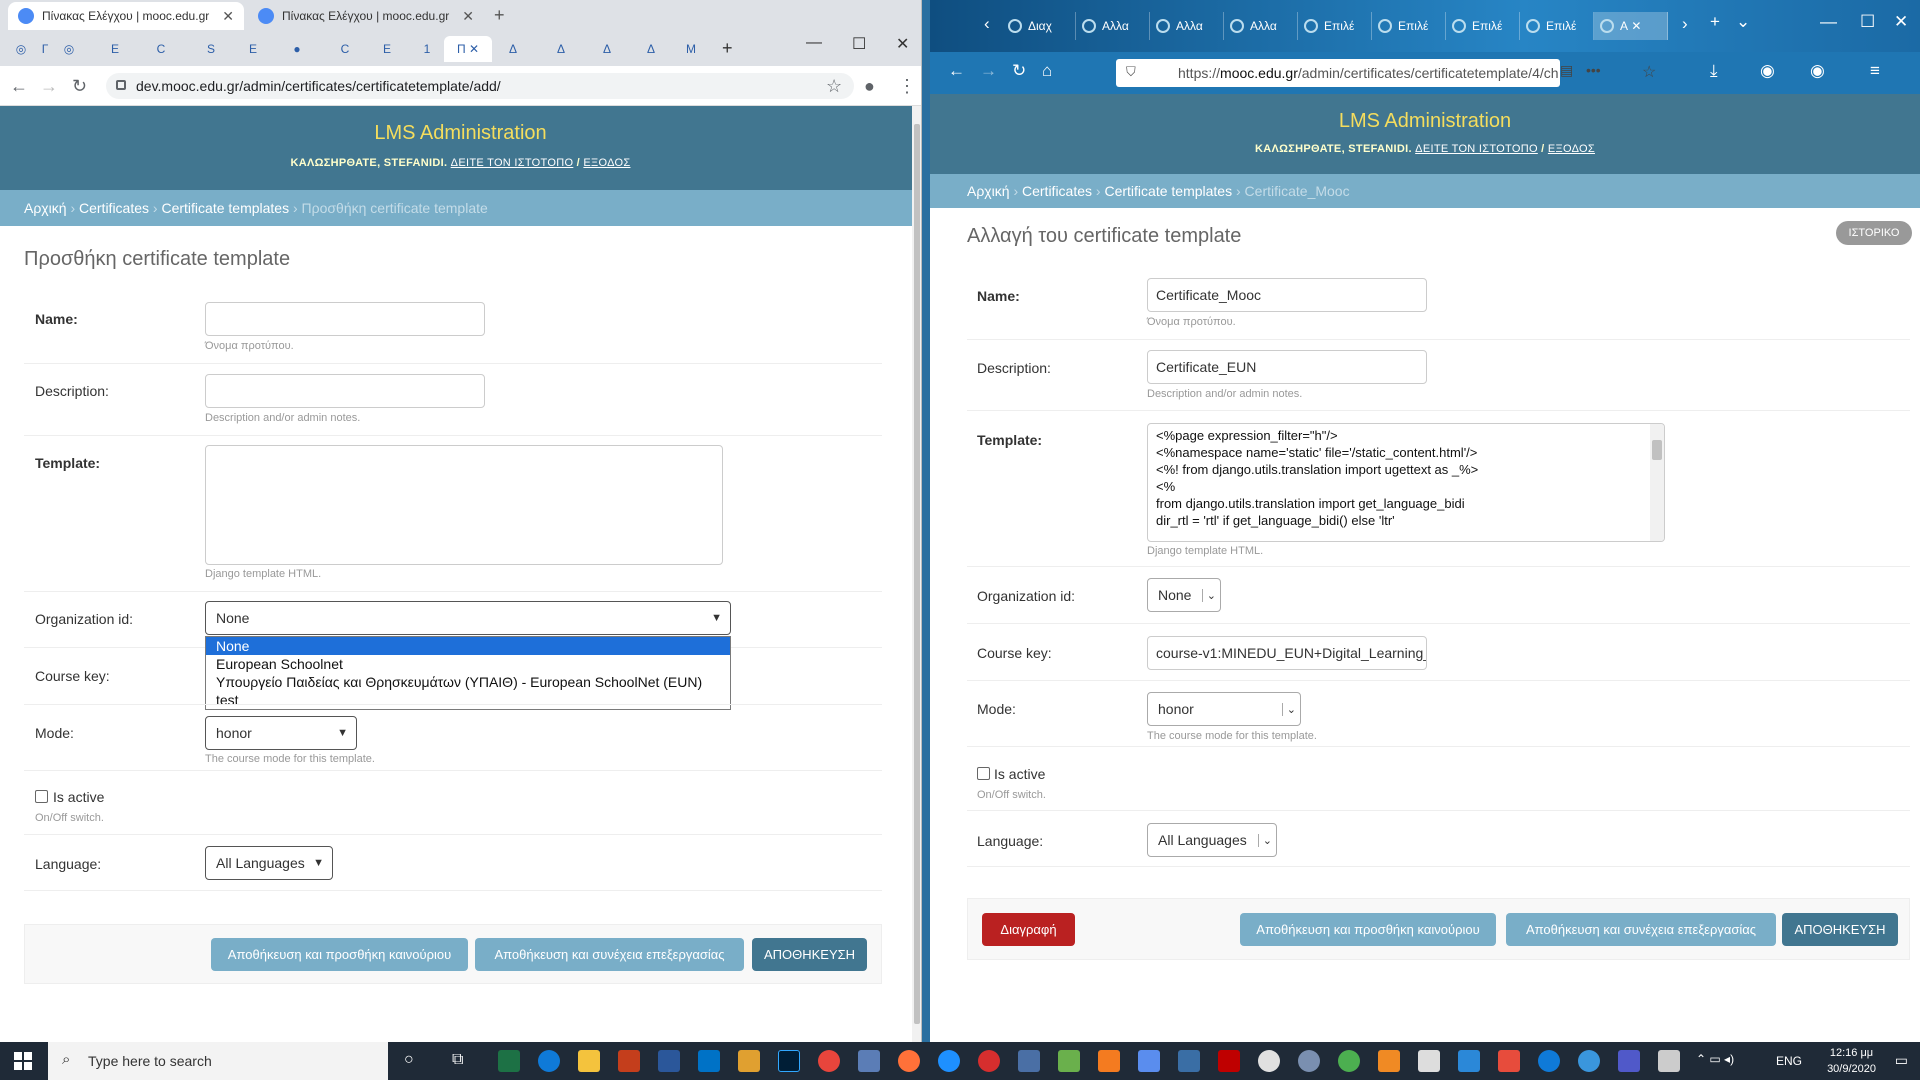 The image size is (1920, 1080). I want to click on description-input, so click(345, 391).